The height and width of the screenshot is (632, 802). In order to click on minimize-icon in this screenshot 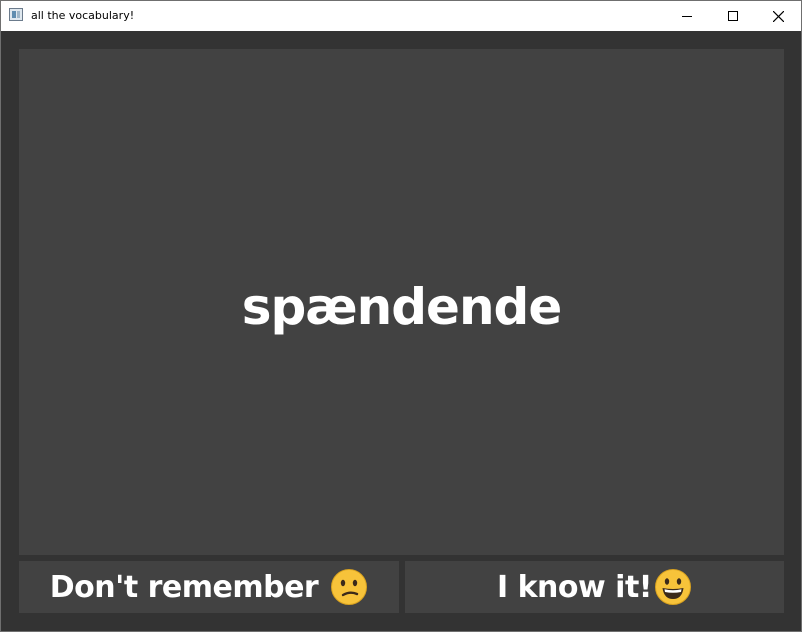, I will do `click(687, 16)`.